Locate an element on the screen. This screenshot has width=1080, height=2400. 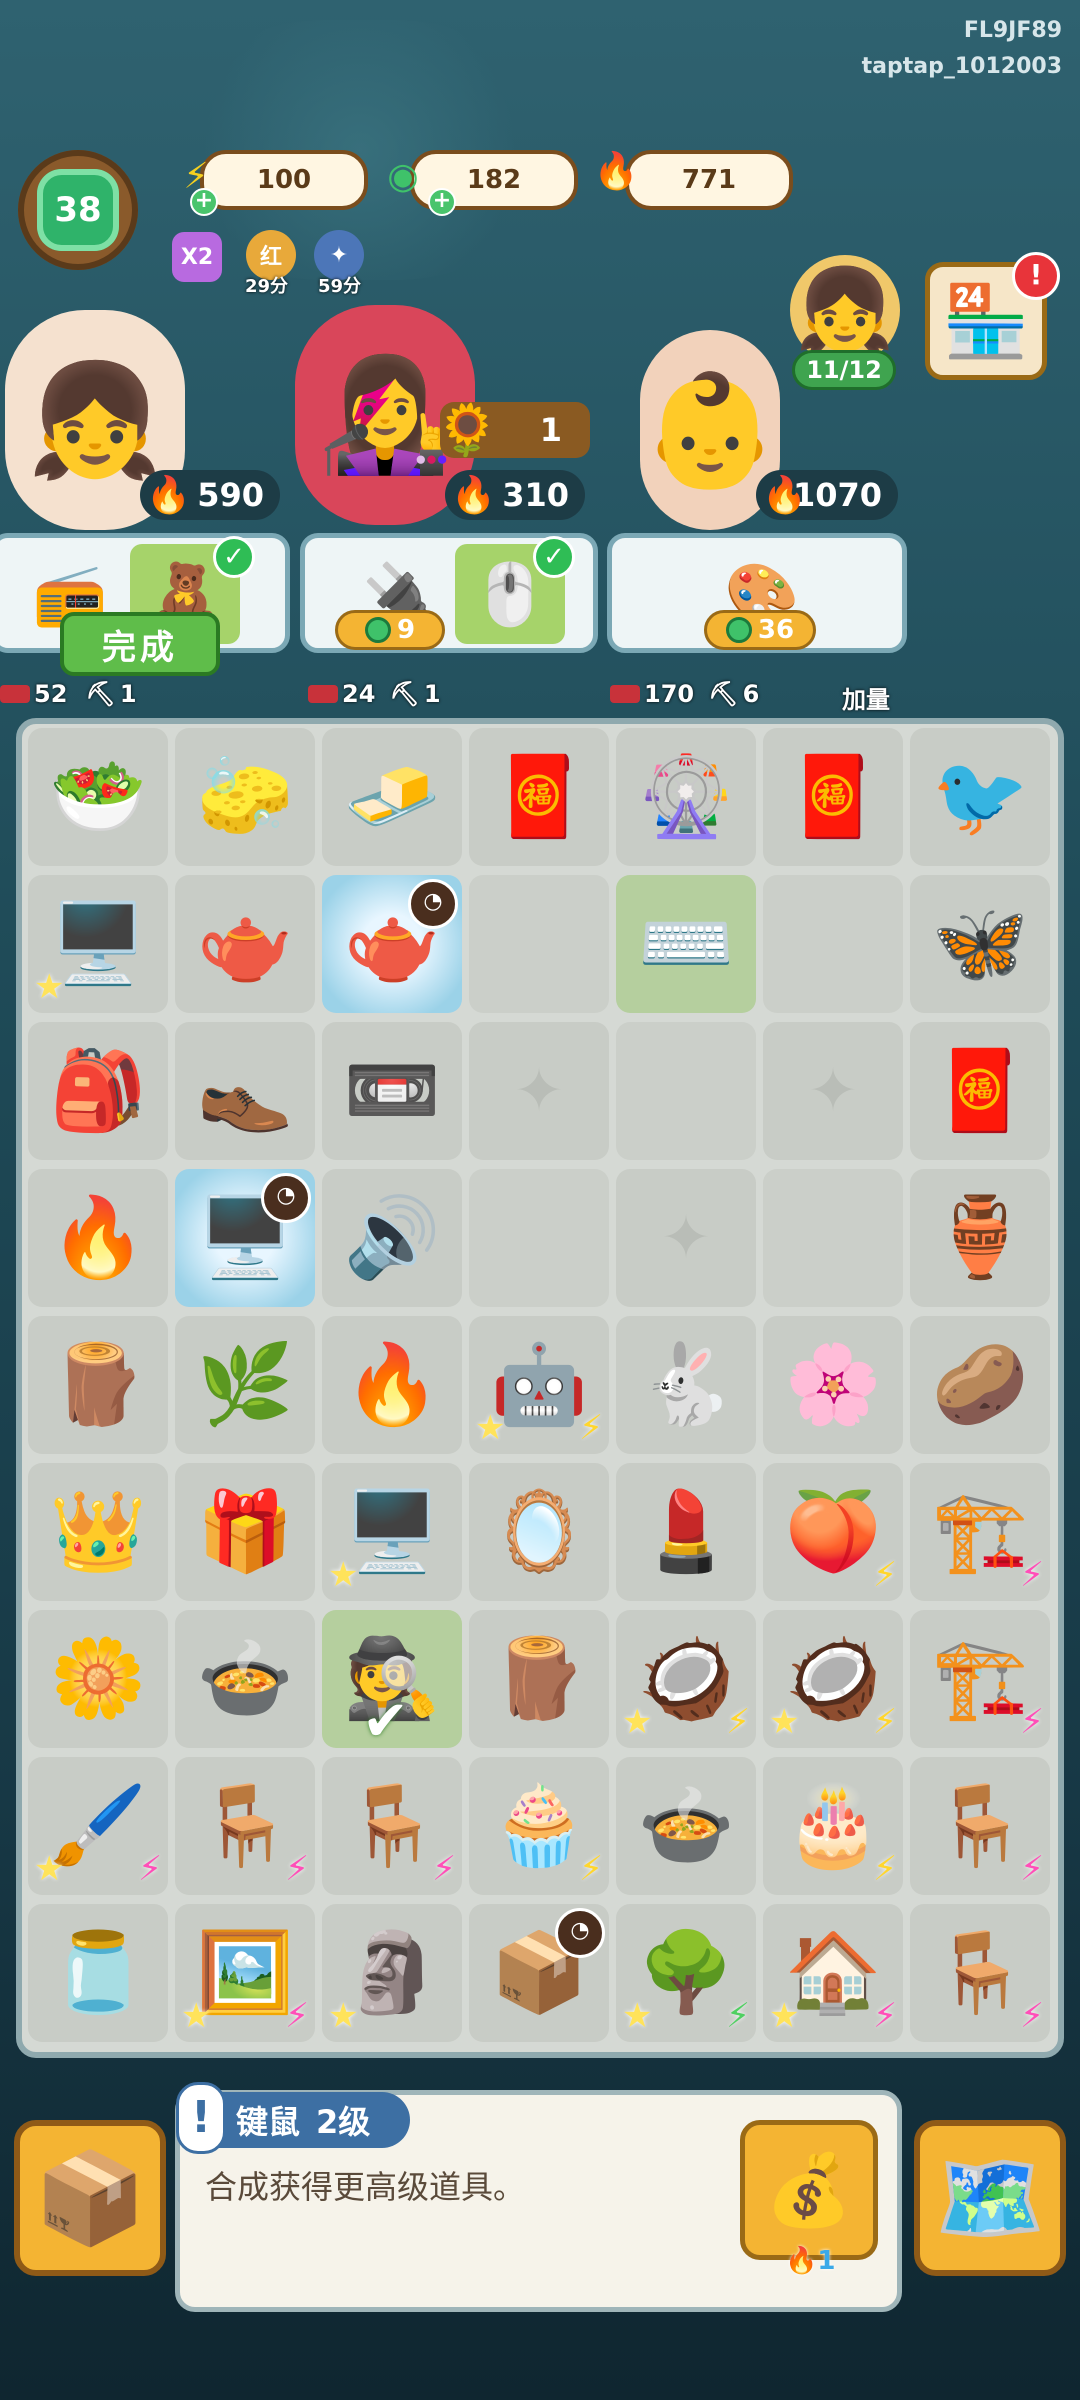
board-item: 🎁 is located at coordinates (245, 1532).